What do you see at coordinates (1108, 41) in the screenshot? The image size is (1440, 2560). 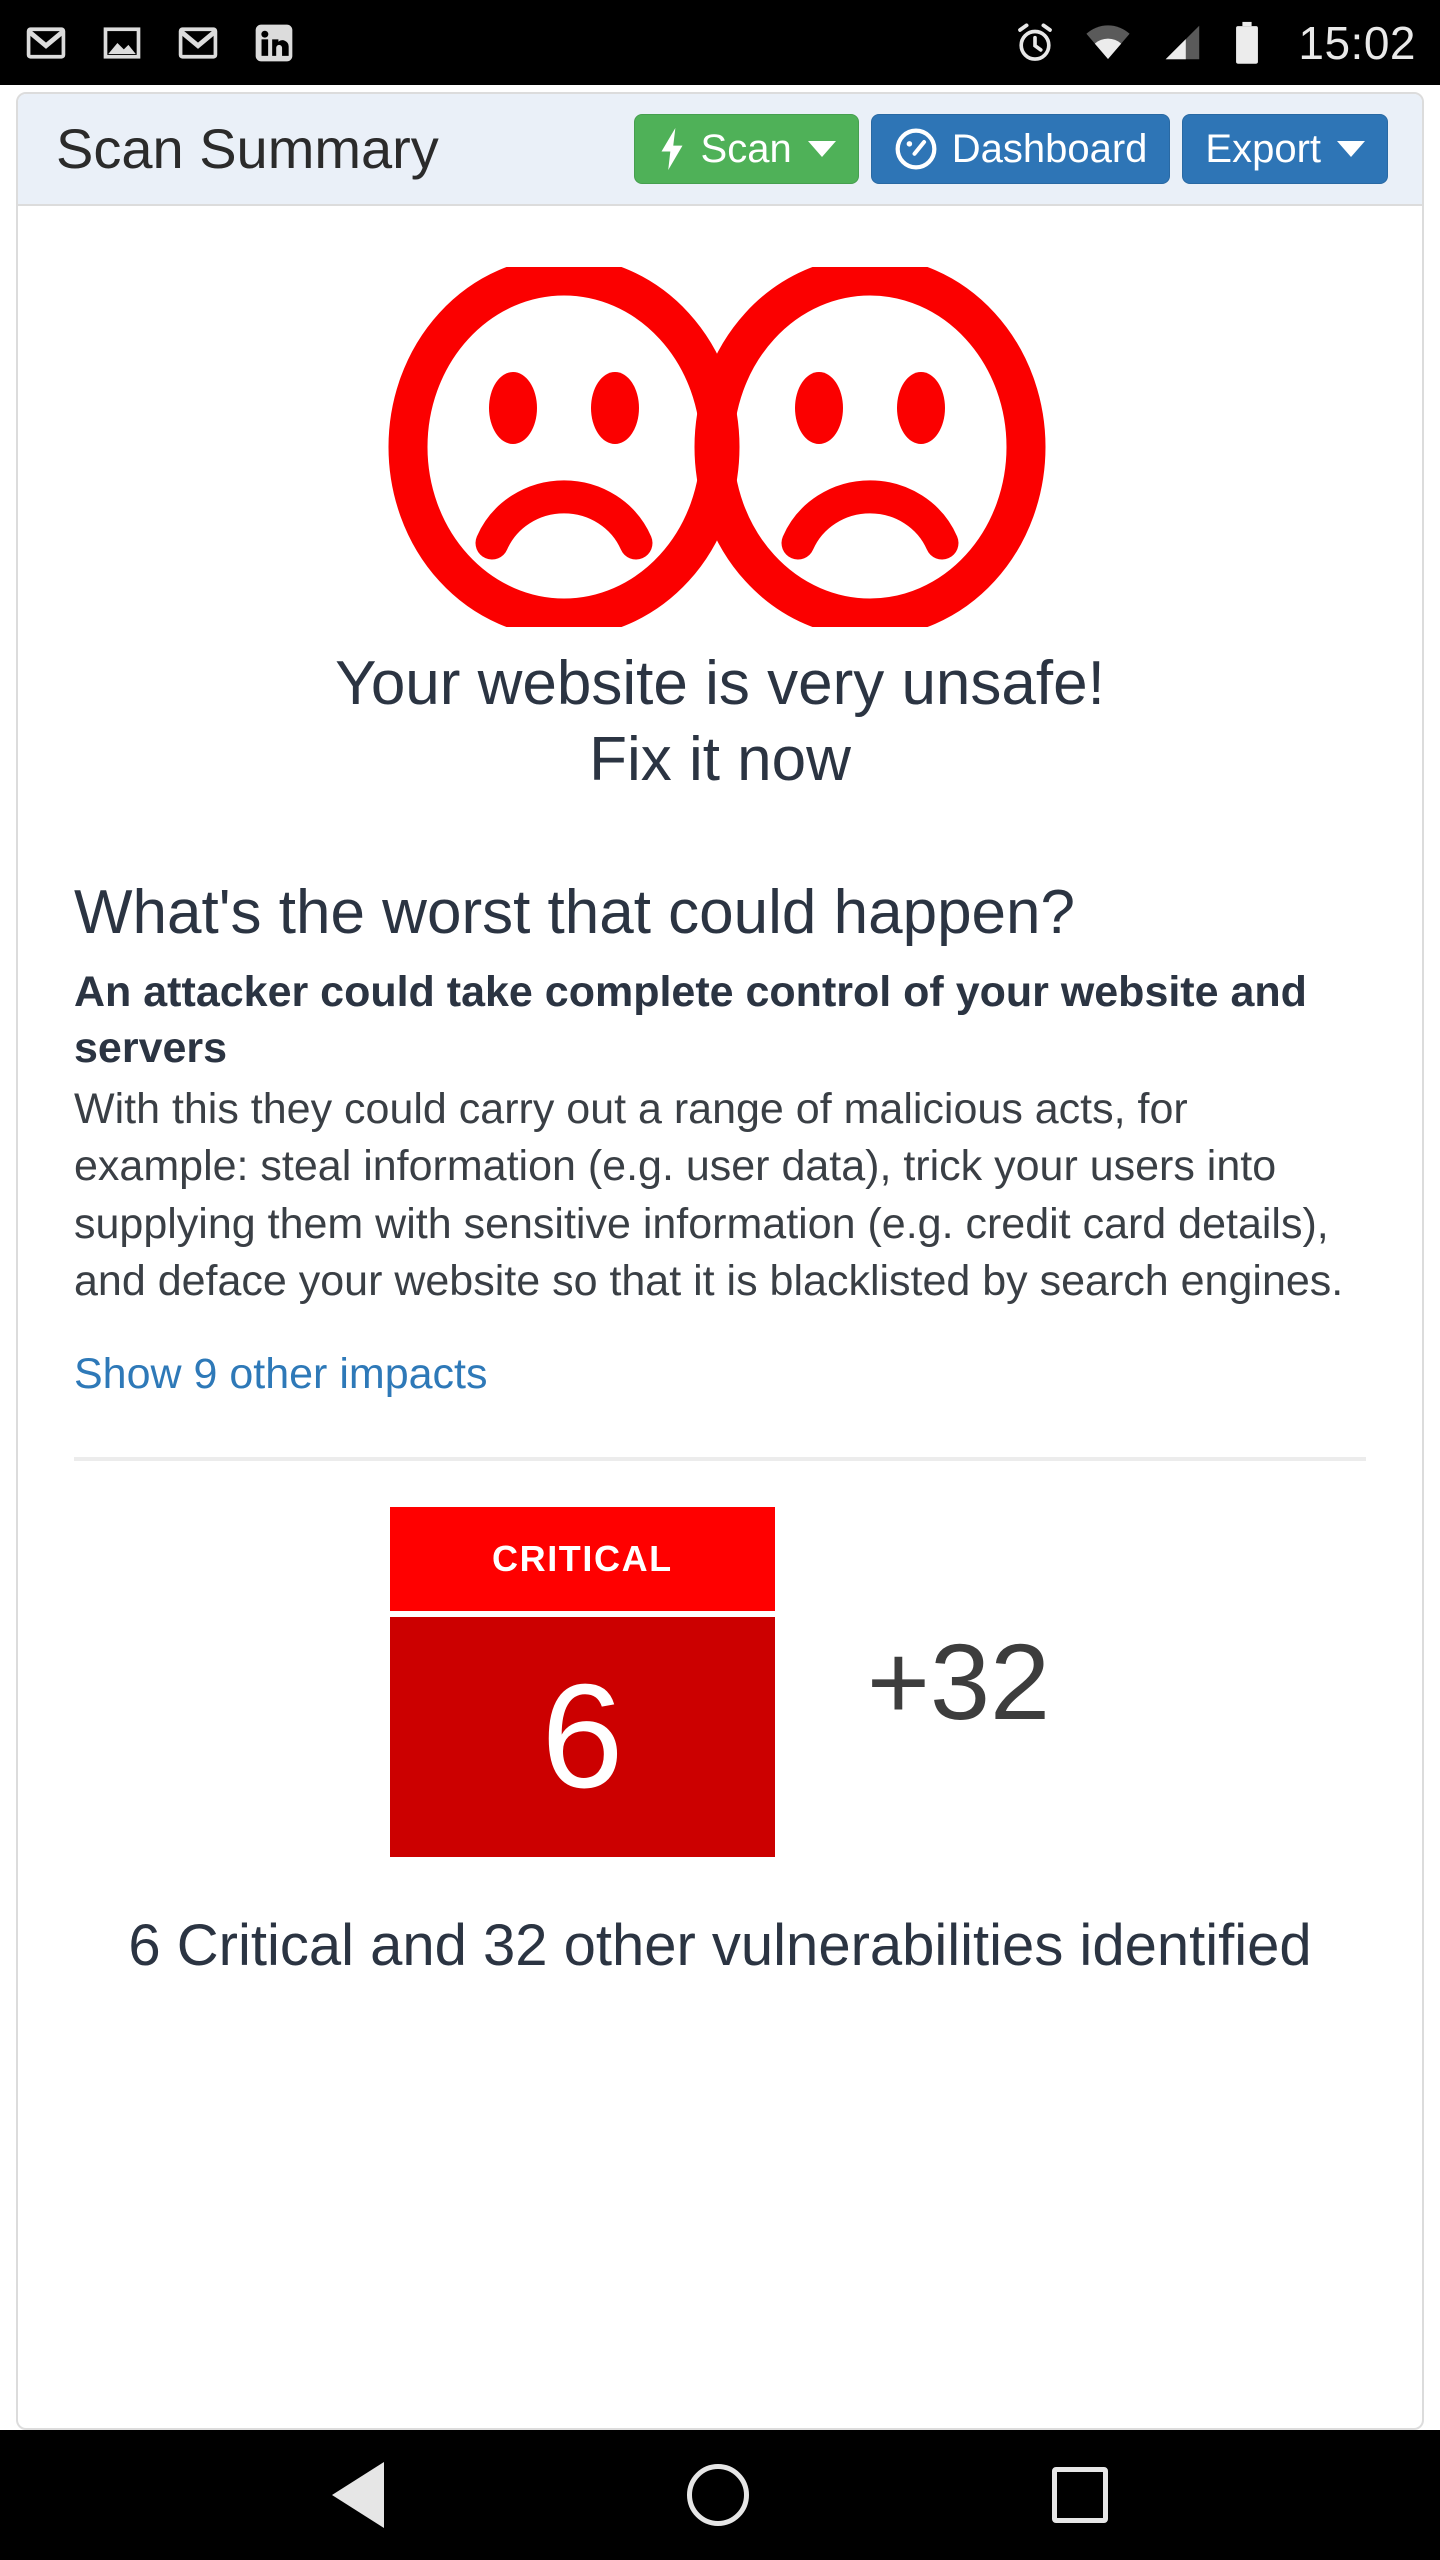 I see `wifi-icon` at bounding box center [1108, 41].